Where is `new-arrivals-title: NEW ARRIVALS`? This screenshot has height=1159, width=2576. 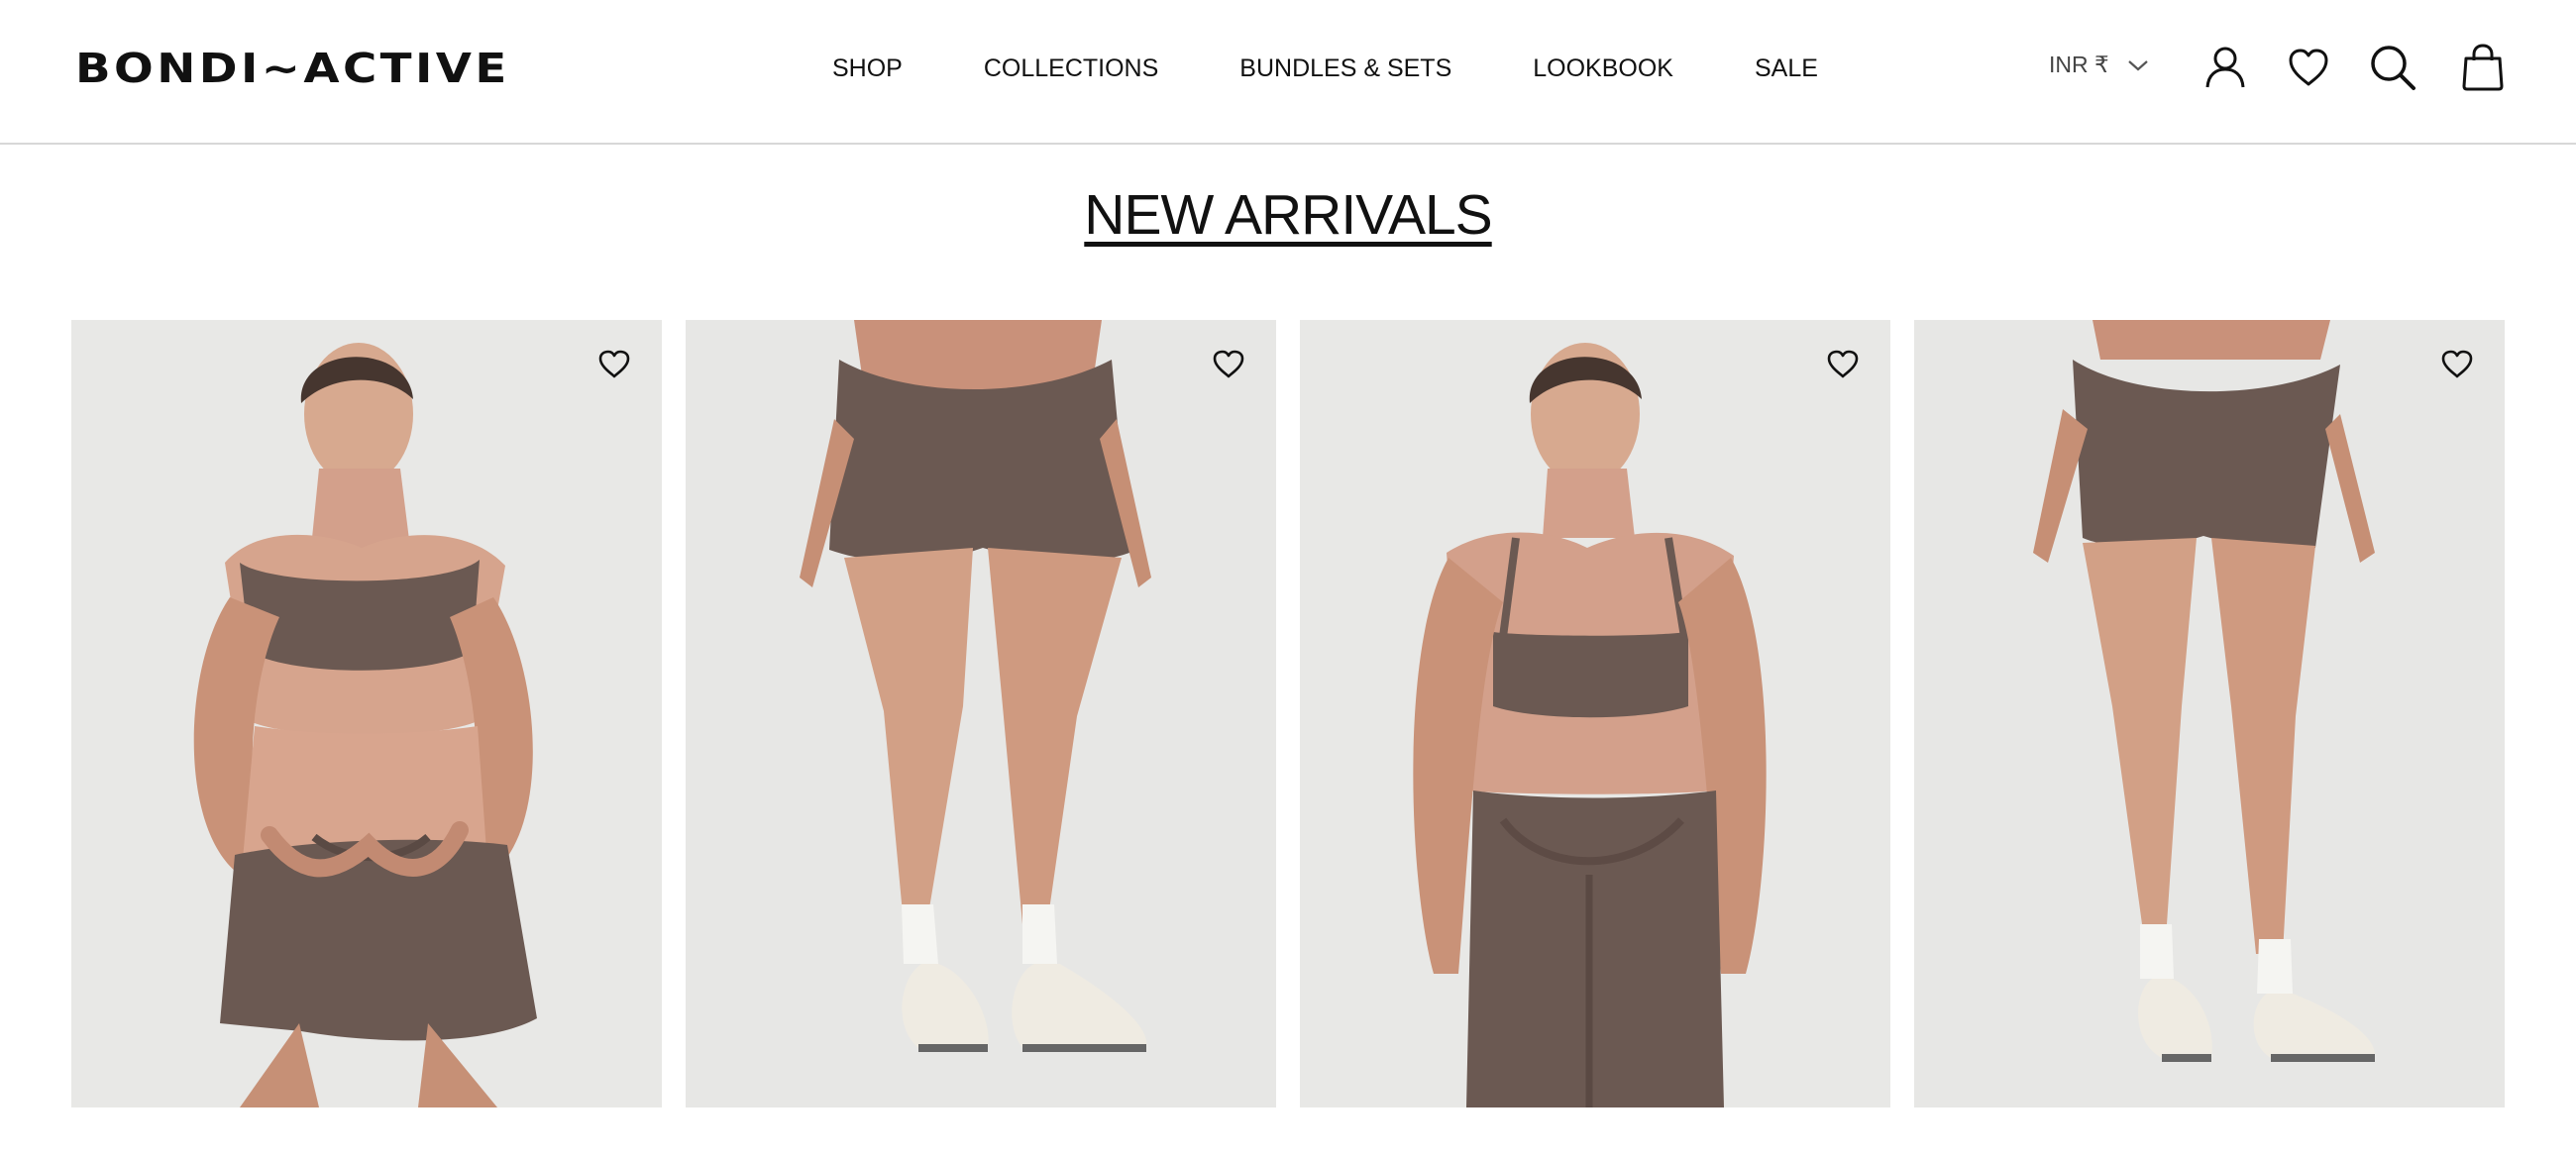 new-arrivals-title: NEW ARRIVALS is located at coordinates (1288, 215).